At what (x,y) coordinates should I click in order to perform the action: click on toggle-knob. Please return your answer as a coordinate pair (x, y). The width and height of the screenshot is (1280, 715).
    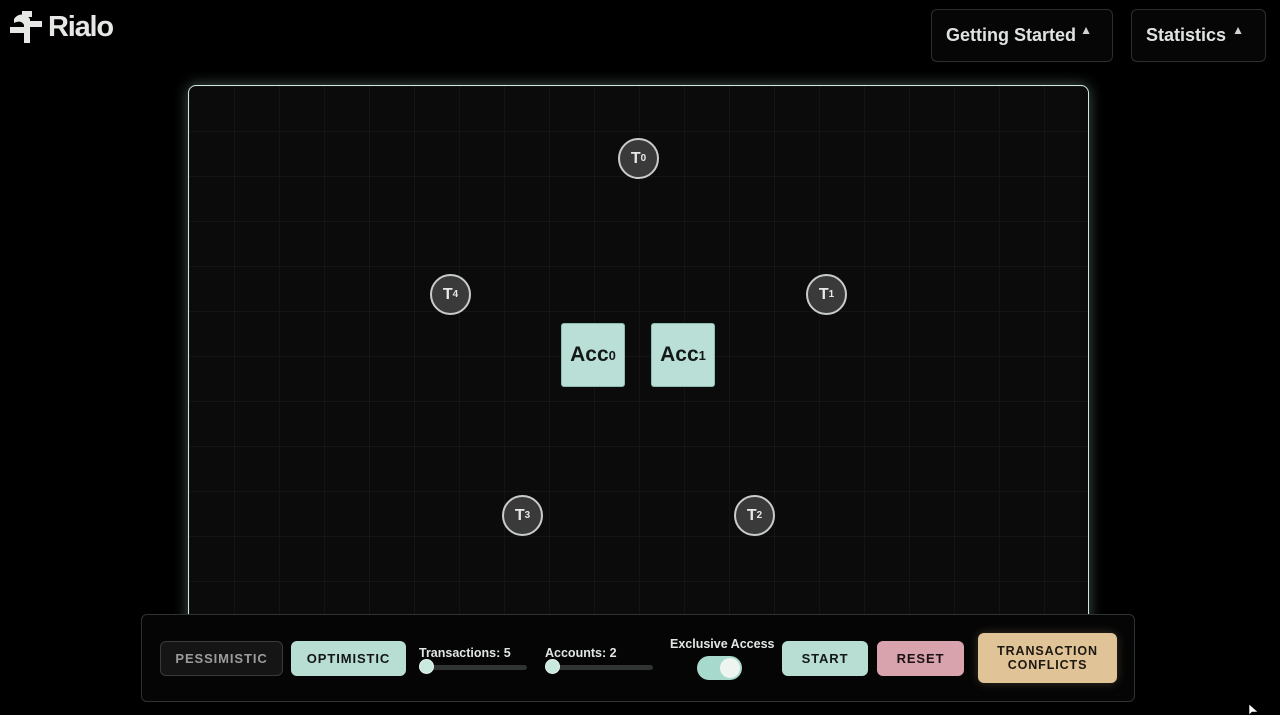
    Looking at the image, I should click on (730, 668).